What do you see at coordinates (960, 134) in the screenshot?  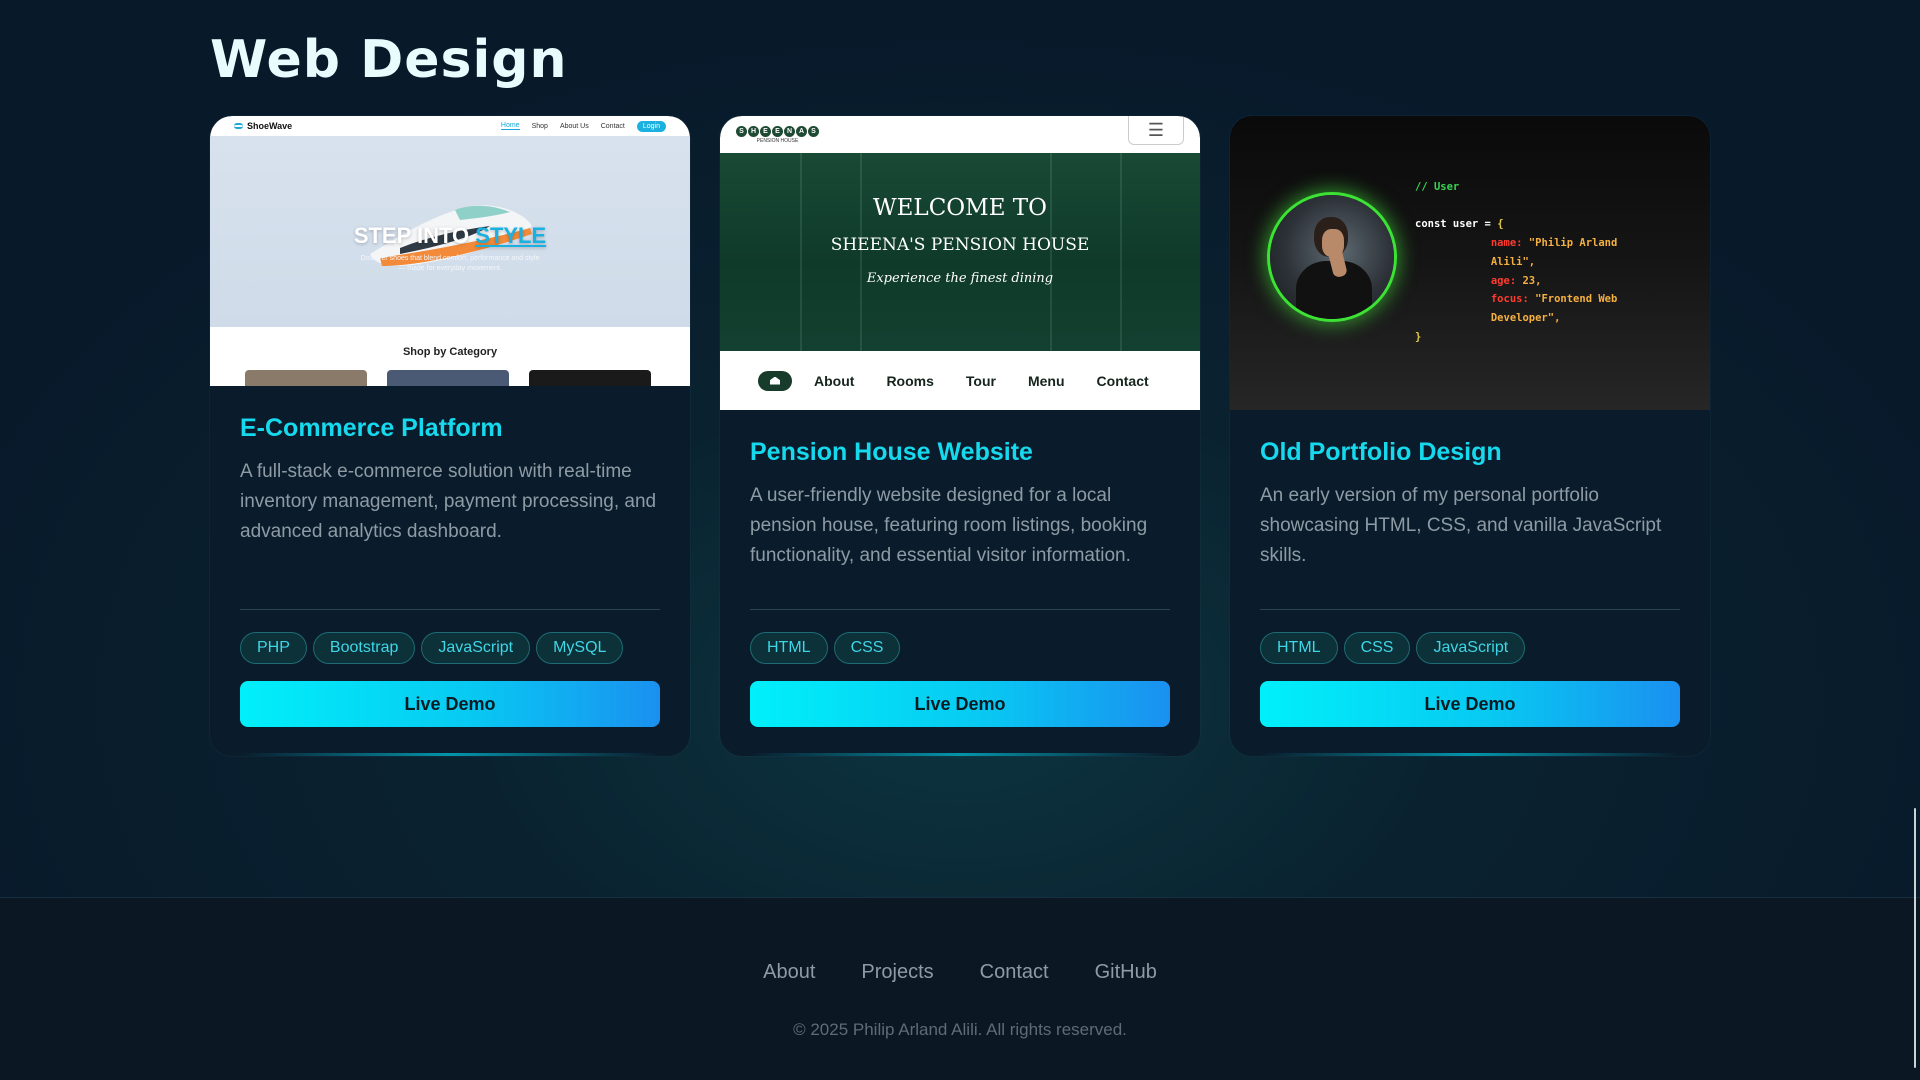 I see `preview-header: S H E E N A S PENSION HOUSE ☰` at bounding box center [960, 134].